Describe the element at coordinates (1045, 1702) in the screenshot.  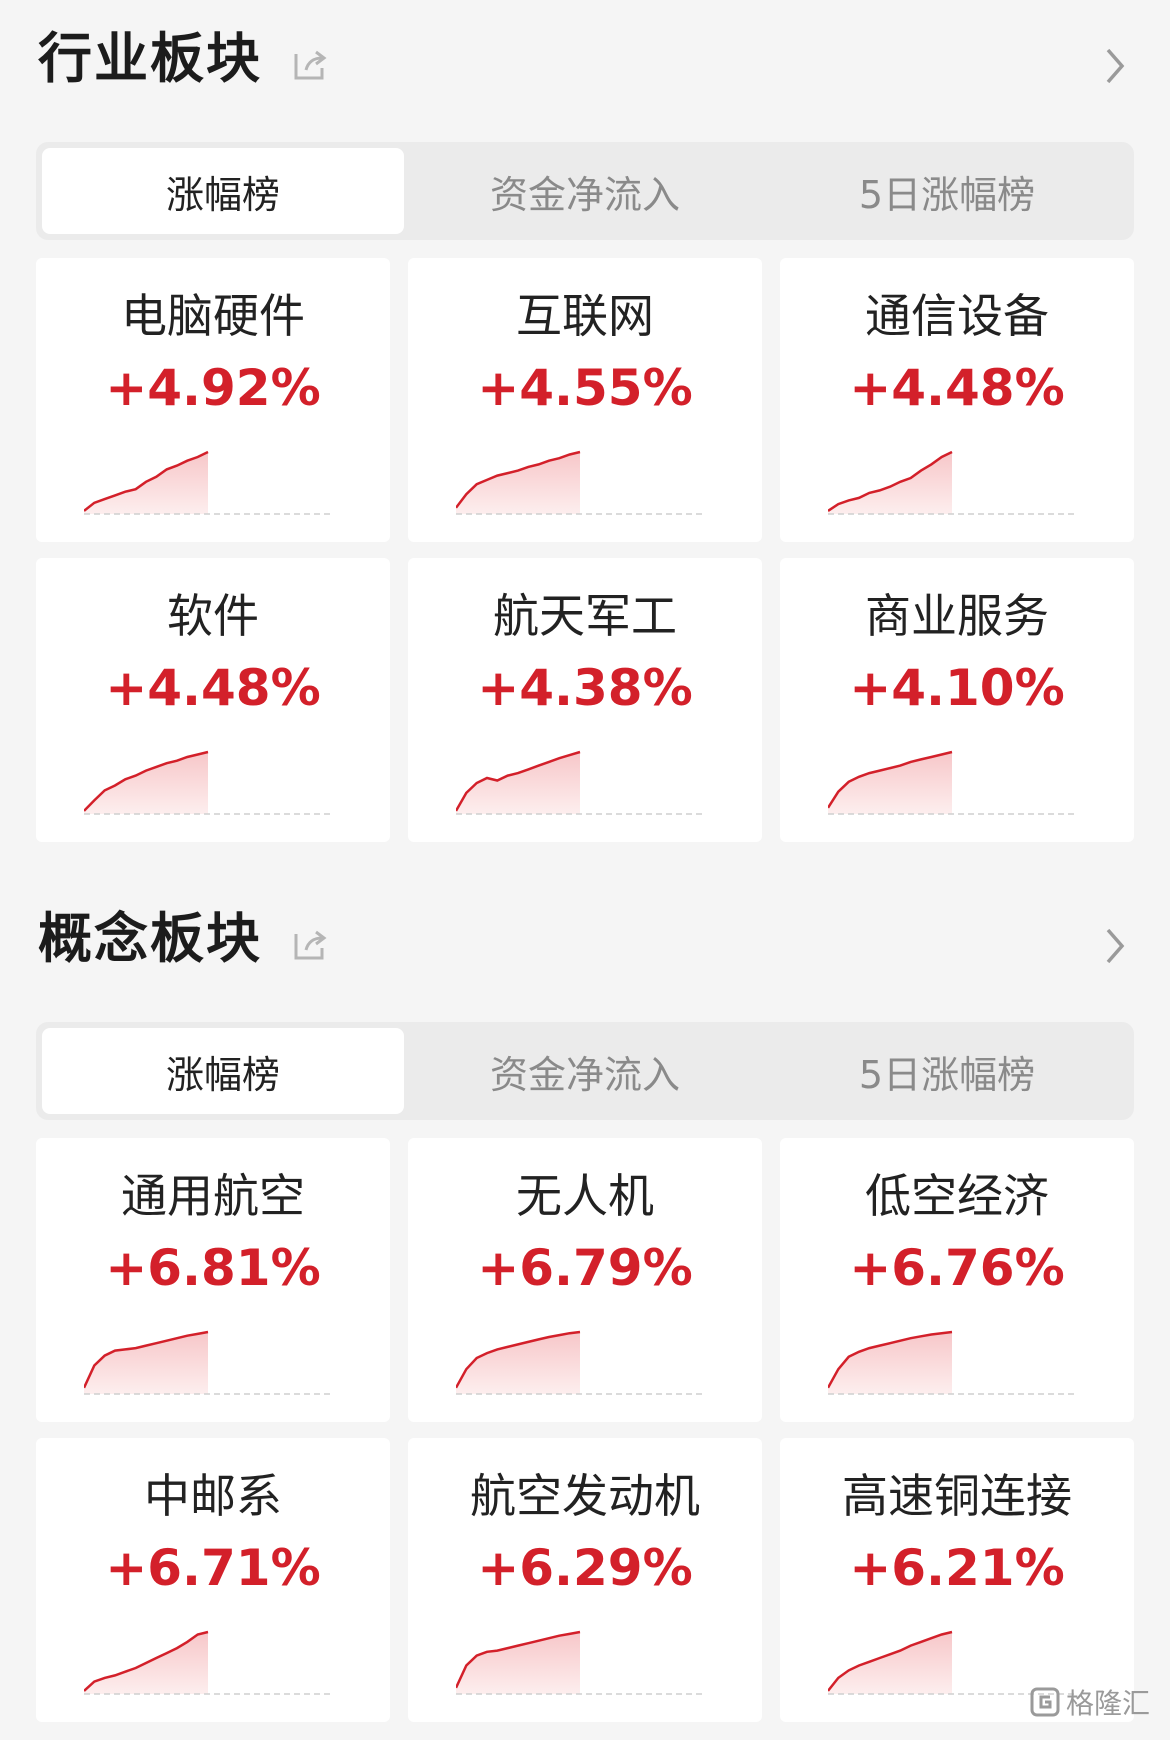
I see `brand-logo-icon` at that location.